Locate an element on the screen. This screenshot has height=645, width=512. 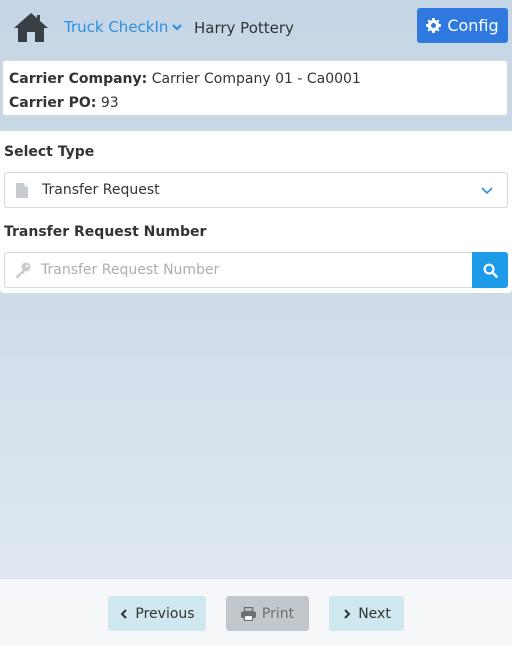
carrier-company-label: Carrier Company: is located at coordinates (78, 79).